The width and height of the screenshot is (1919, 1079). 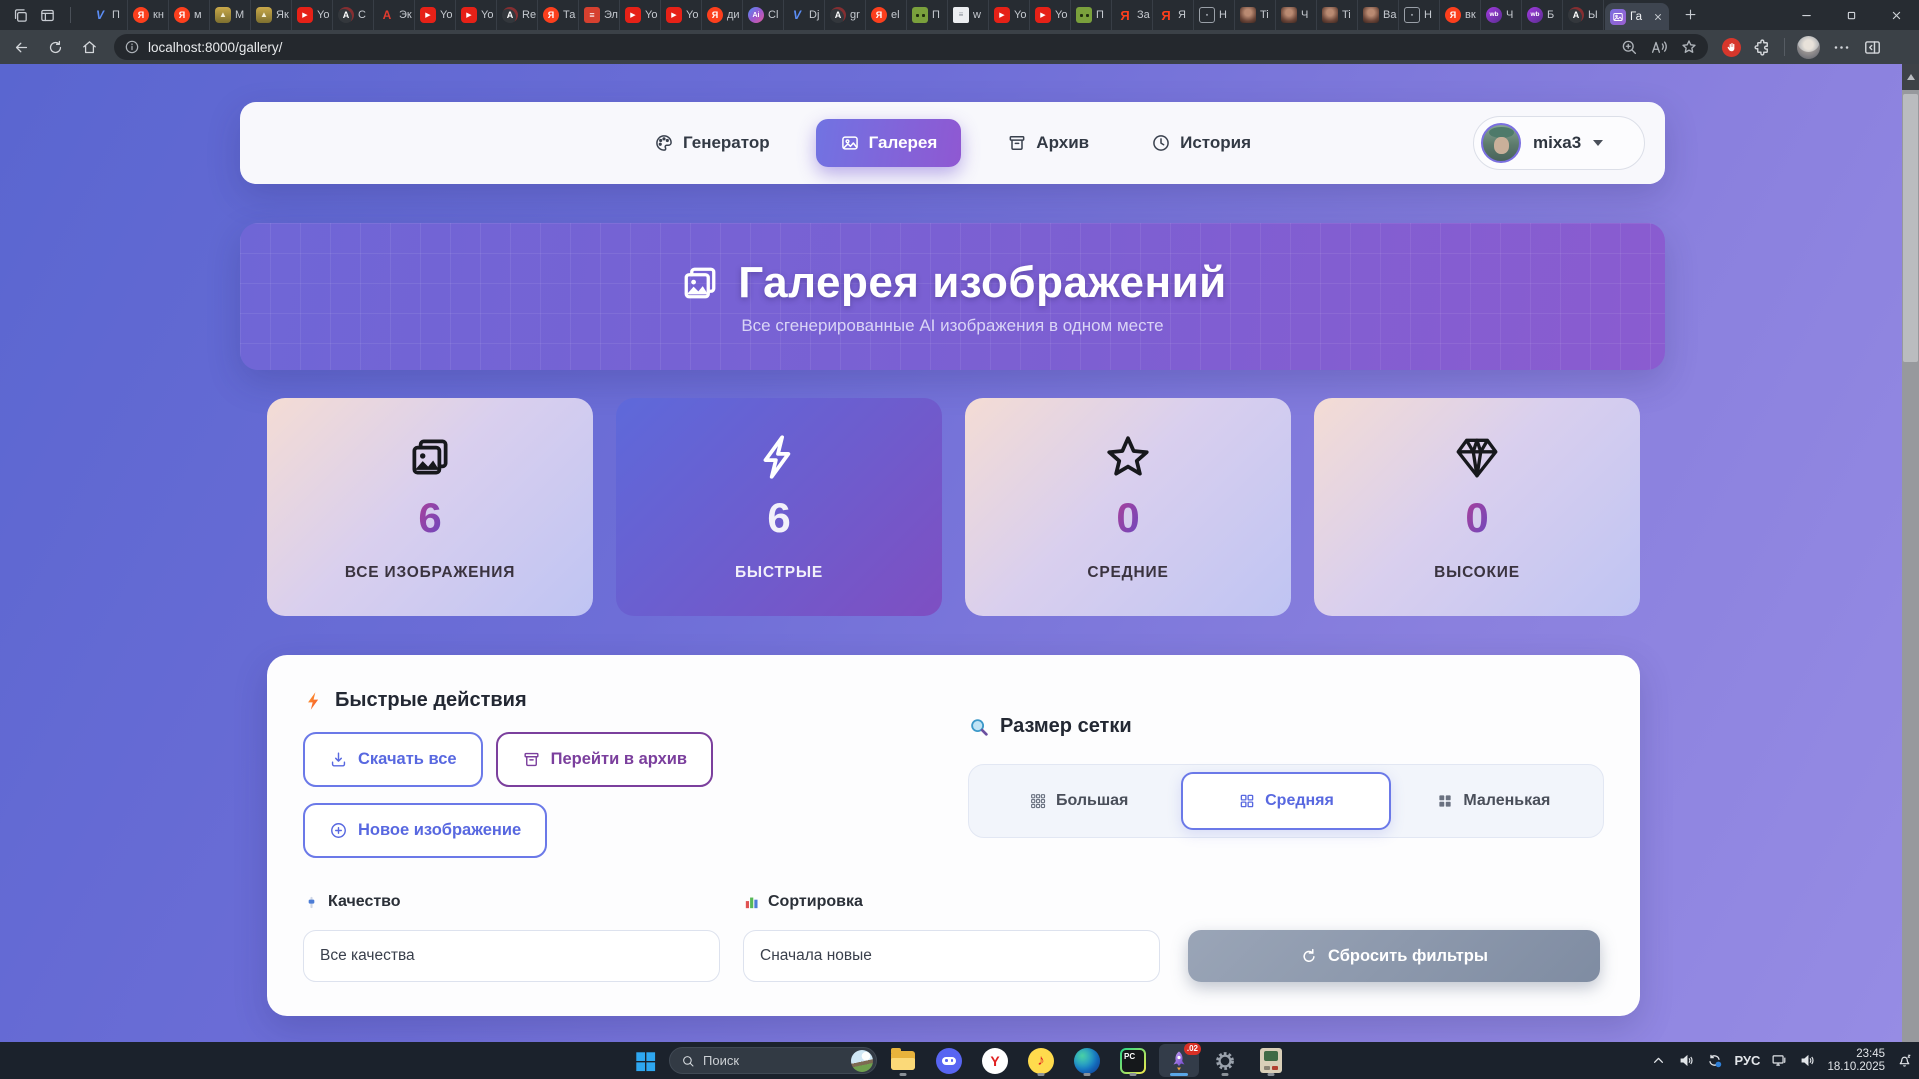 I want to click on url-text: localhost:8000/gallery/, so click(x=880, y=47).